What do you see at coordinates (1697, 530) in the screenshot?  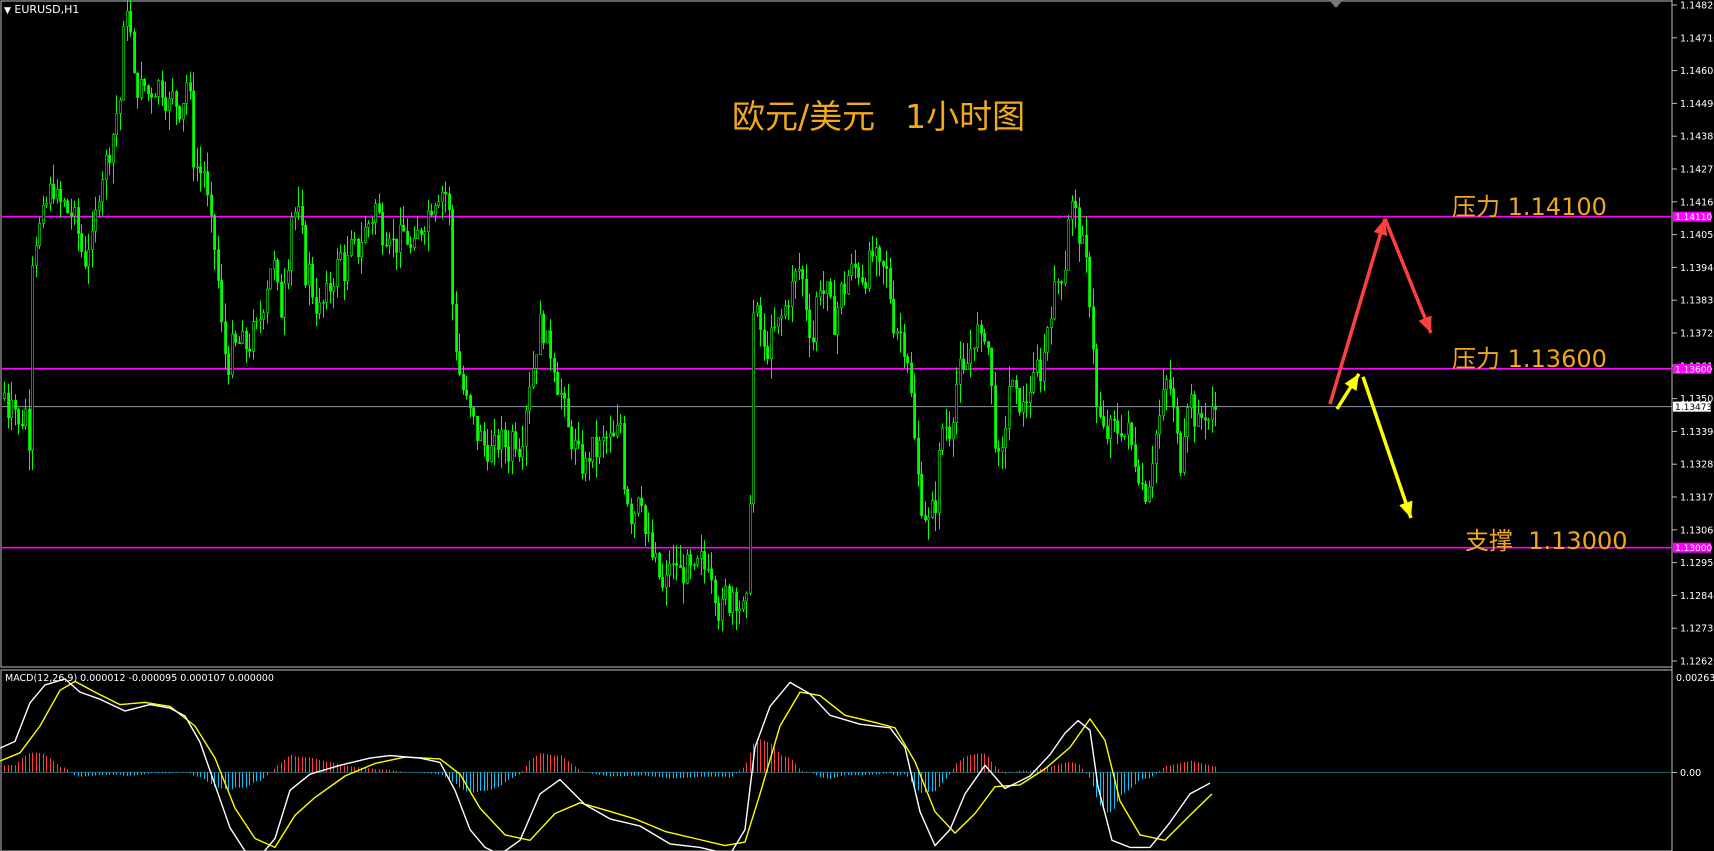 I see `y-tick-label: 1.13060` at bounding box center [1697, 530].